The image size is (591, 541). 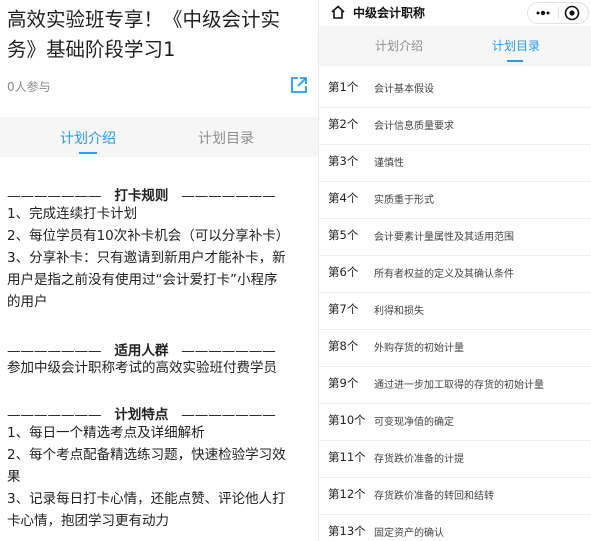 I want to click on share-icon, so click(x=299, y=85).